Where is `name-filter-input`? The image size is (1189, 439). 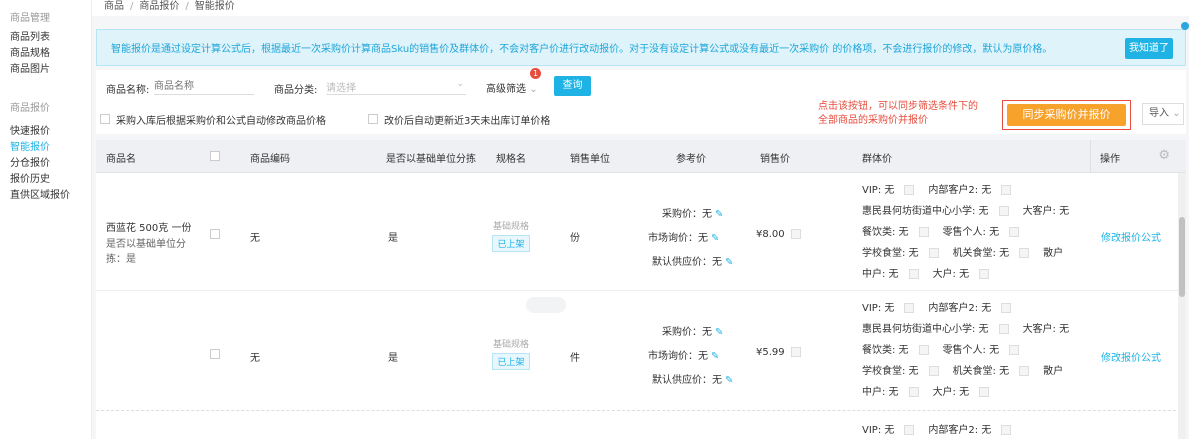 name-filter-input is located at coordinates (204, 87).